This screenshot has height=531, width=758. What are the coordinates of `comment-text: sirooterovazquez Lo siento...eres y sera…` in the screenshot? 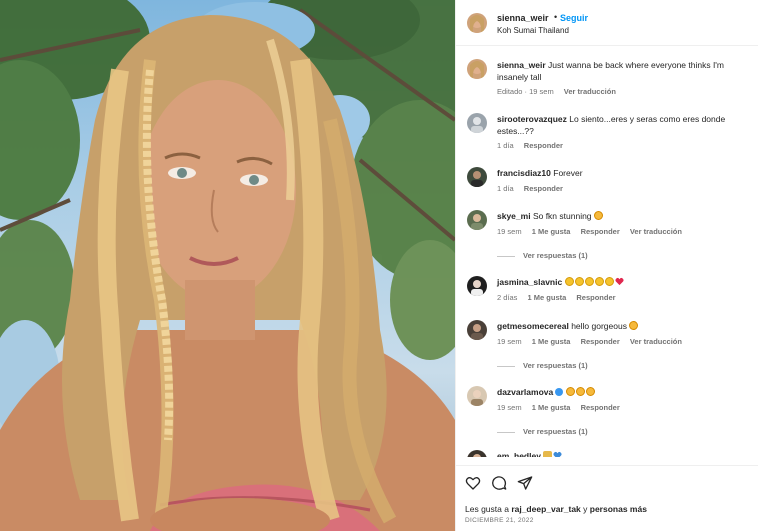 It's located at (611, 125).